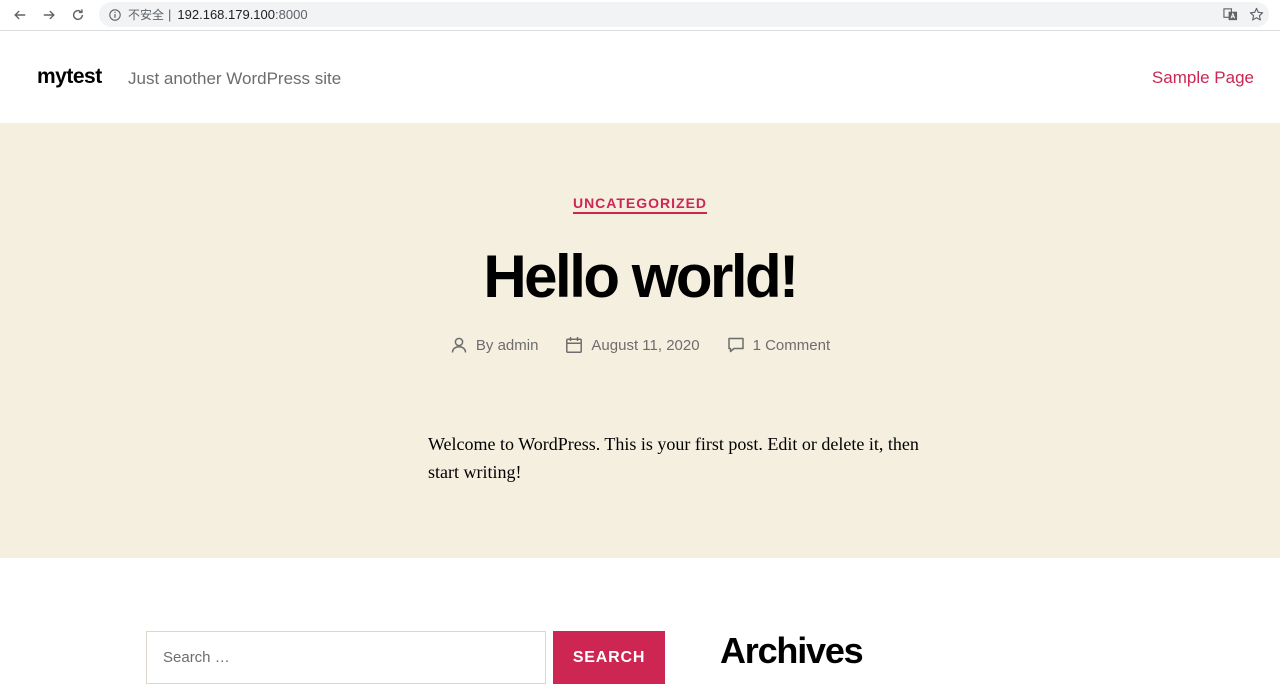 The width and height of the screenshot is (1280, 693). Describe the element at coordinates (507, 345) in the screenshot. I see `author-link: By admin` at that location.